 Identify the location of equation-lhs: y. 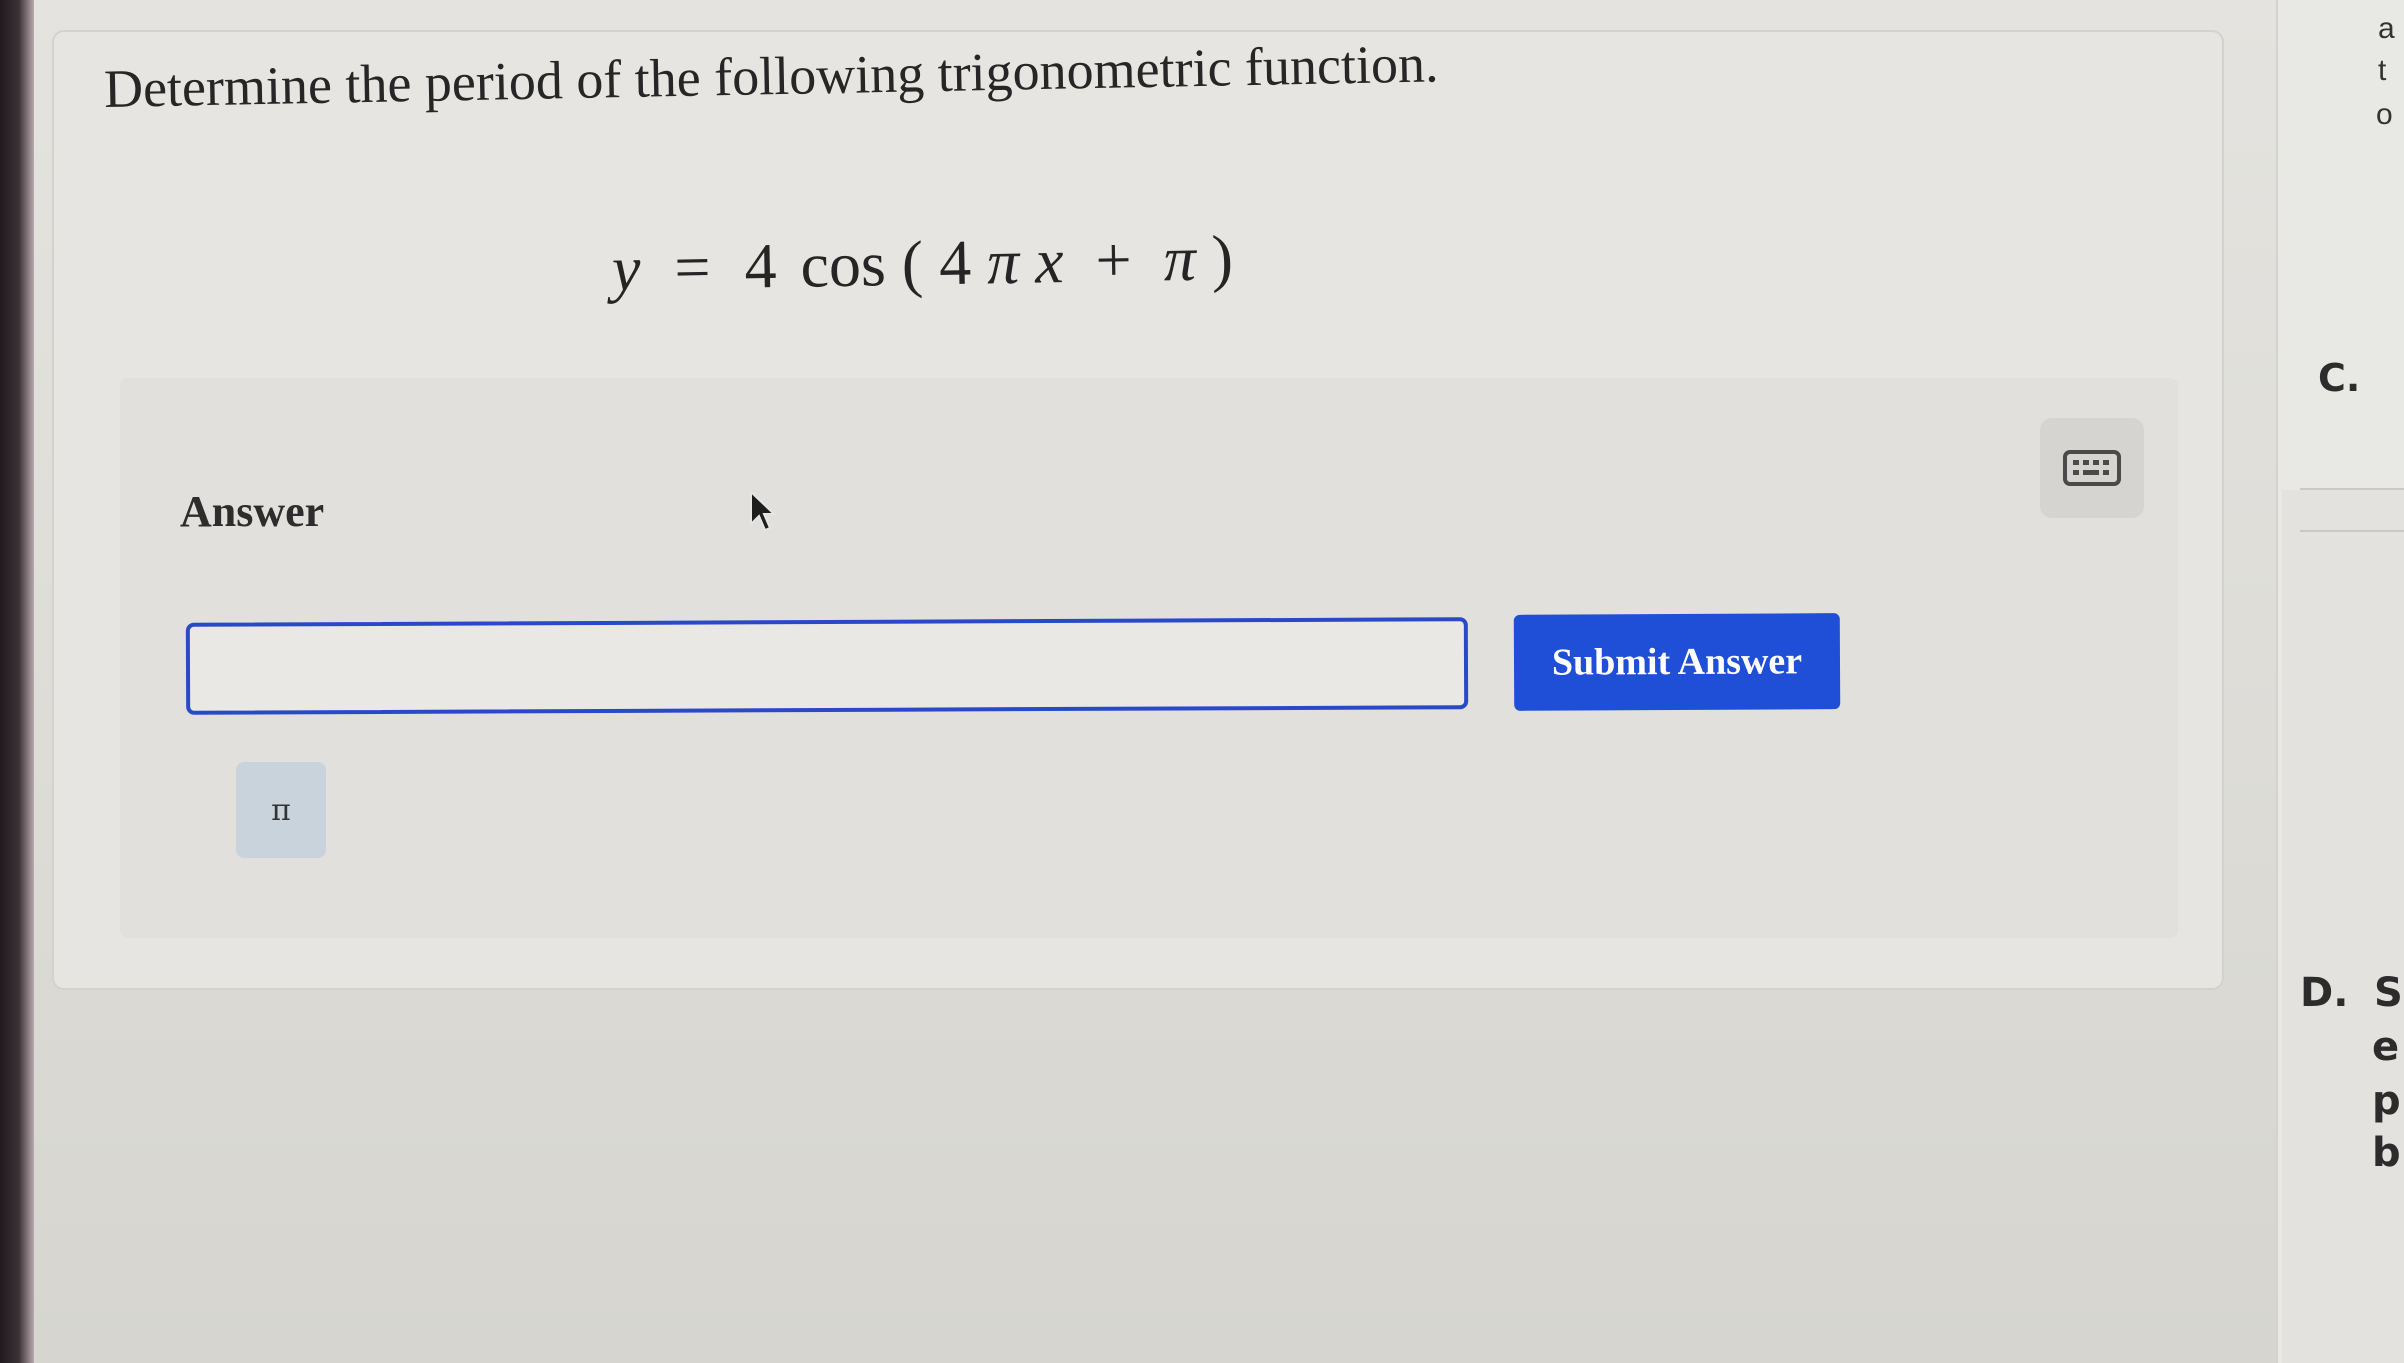
(626, 268).